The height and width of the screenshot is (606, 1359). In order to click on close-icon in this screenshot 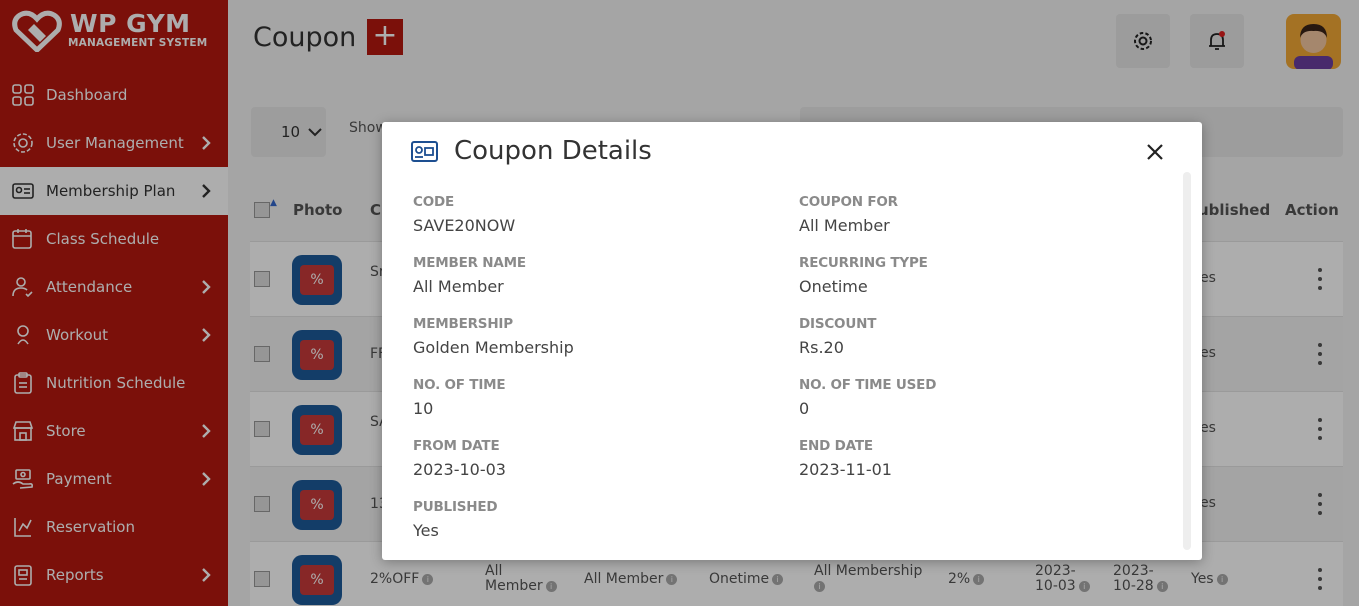, I will do `click(1155, 152)`.